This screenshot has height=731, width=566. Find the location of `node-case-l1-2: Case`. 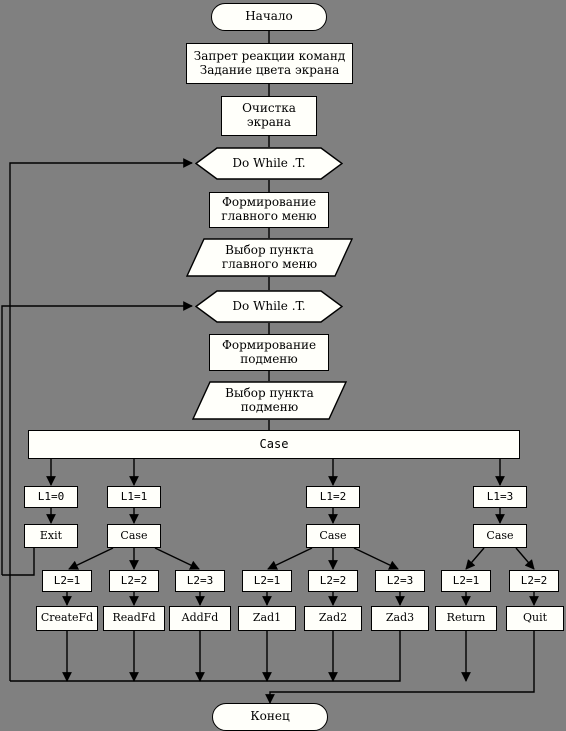

node-case-l1-2: Case is located at coordinates (333, 536).